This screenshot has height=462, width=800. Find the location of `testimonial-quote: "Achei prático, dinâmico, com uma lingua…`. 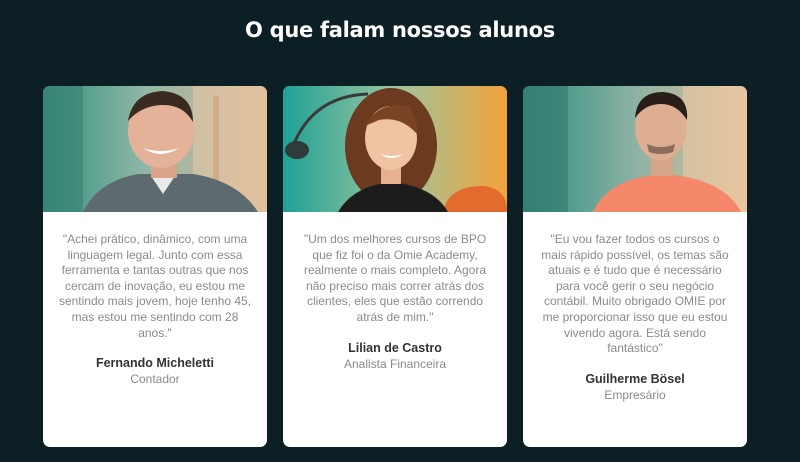

testimonial-quote: "Achei prático, dinâmico, com uma lingua… is located at coordinates (155, 286).